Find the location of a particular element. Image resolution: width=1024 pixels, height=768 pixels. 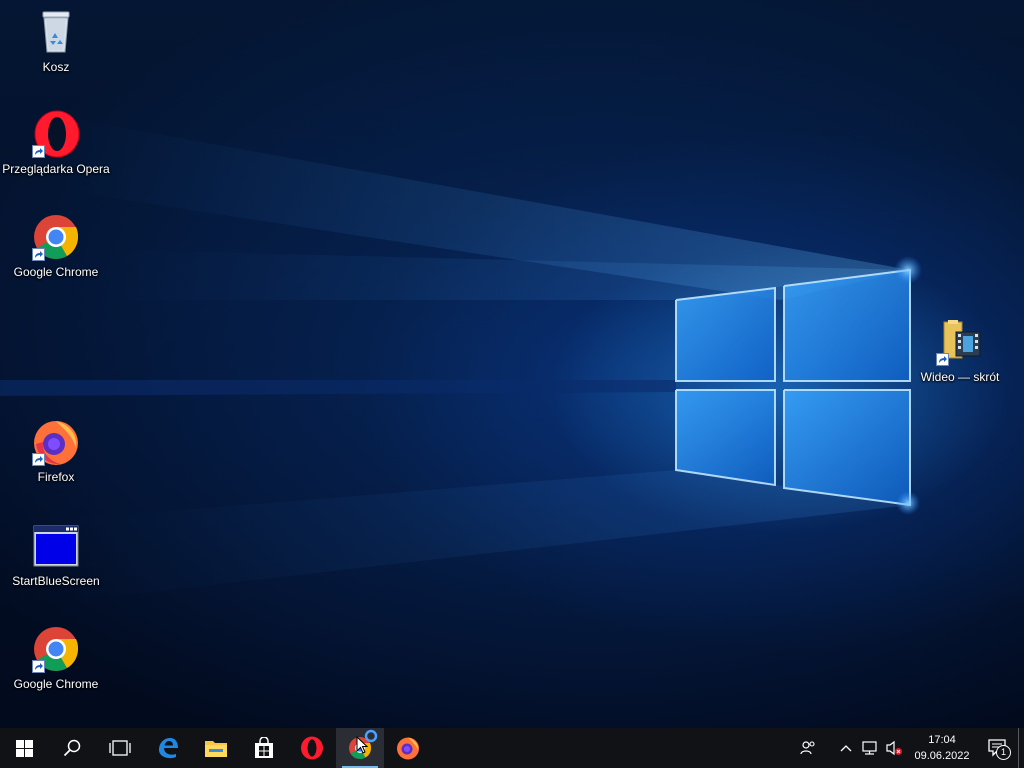

desktop-icon-firefox: Firefox is located at coordinates (56, 451).